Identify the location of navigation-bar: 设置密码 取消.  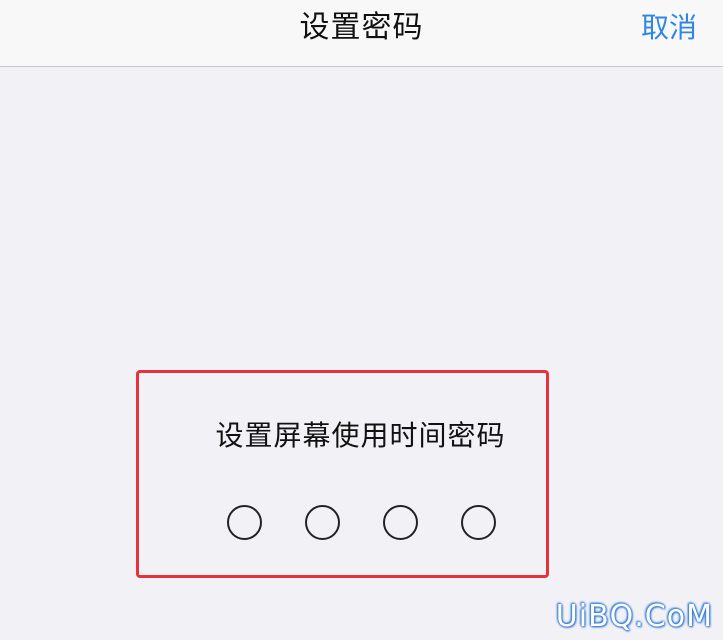
(361, 33).